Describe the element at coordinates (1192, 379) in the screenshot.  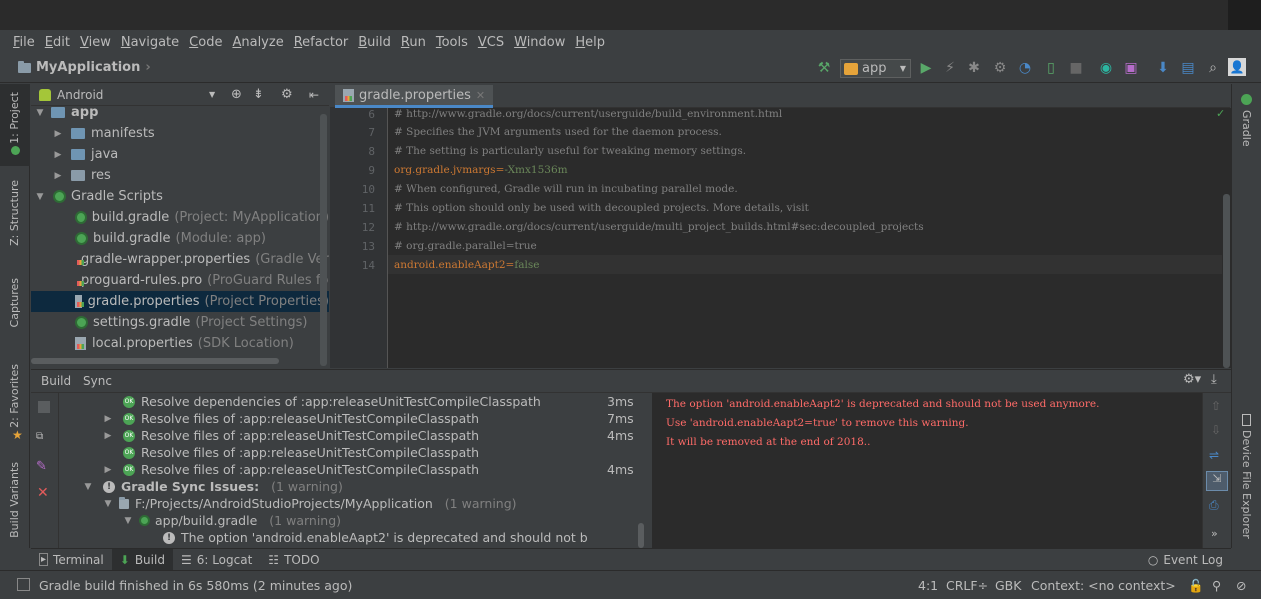
I see `gear-icon: ⚙▾` at that location.